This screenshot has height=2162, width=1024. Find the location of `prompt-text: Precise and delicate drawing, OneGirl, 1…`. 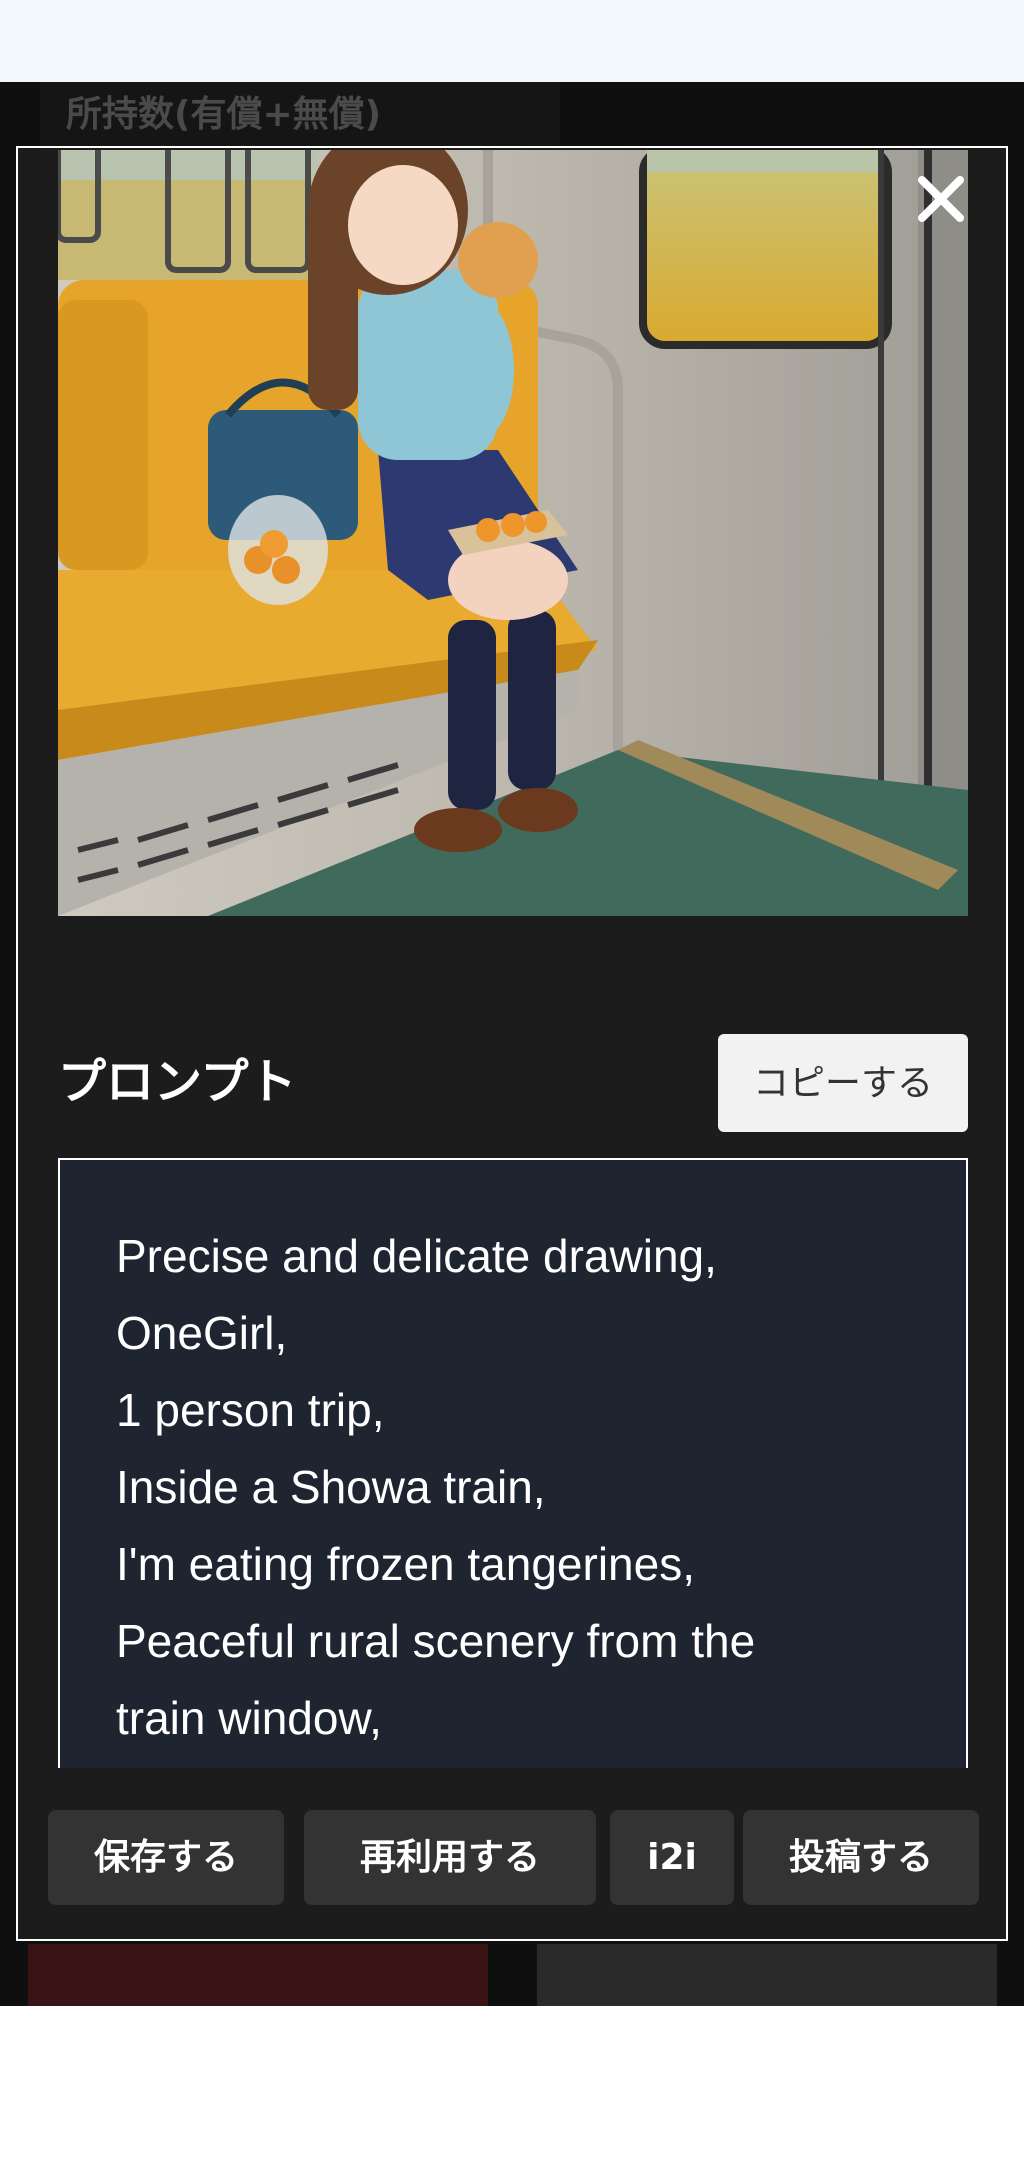

prompt-text: Precise and delicate drawing, OneGirl, 1… is located at coordinates (436, 1487).